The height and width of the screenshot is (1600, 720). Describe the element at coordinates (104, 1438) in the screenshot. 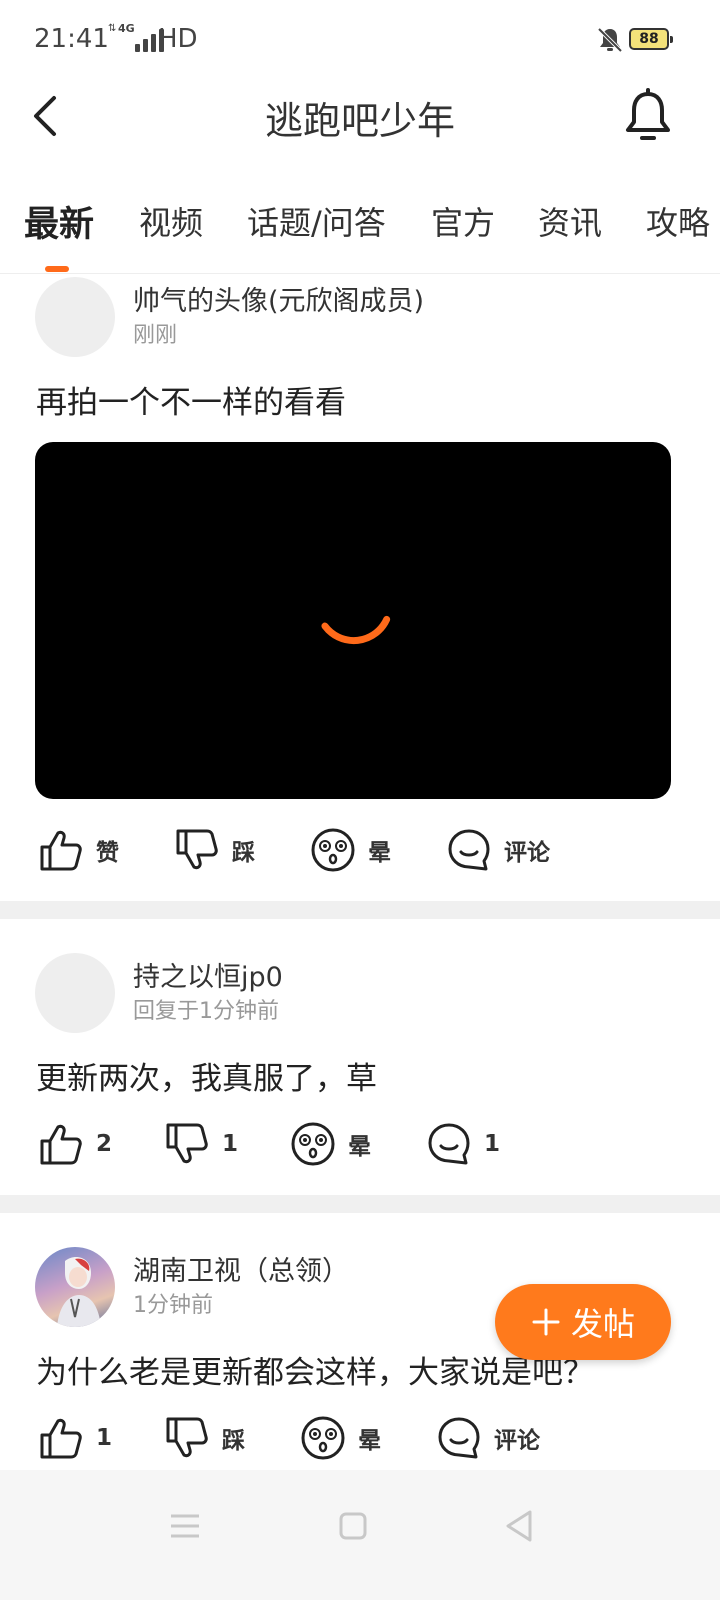

I see `like-count: 1` at that location.